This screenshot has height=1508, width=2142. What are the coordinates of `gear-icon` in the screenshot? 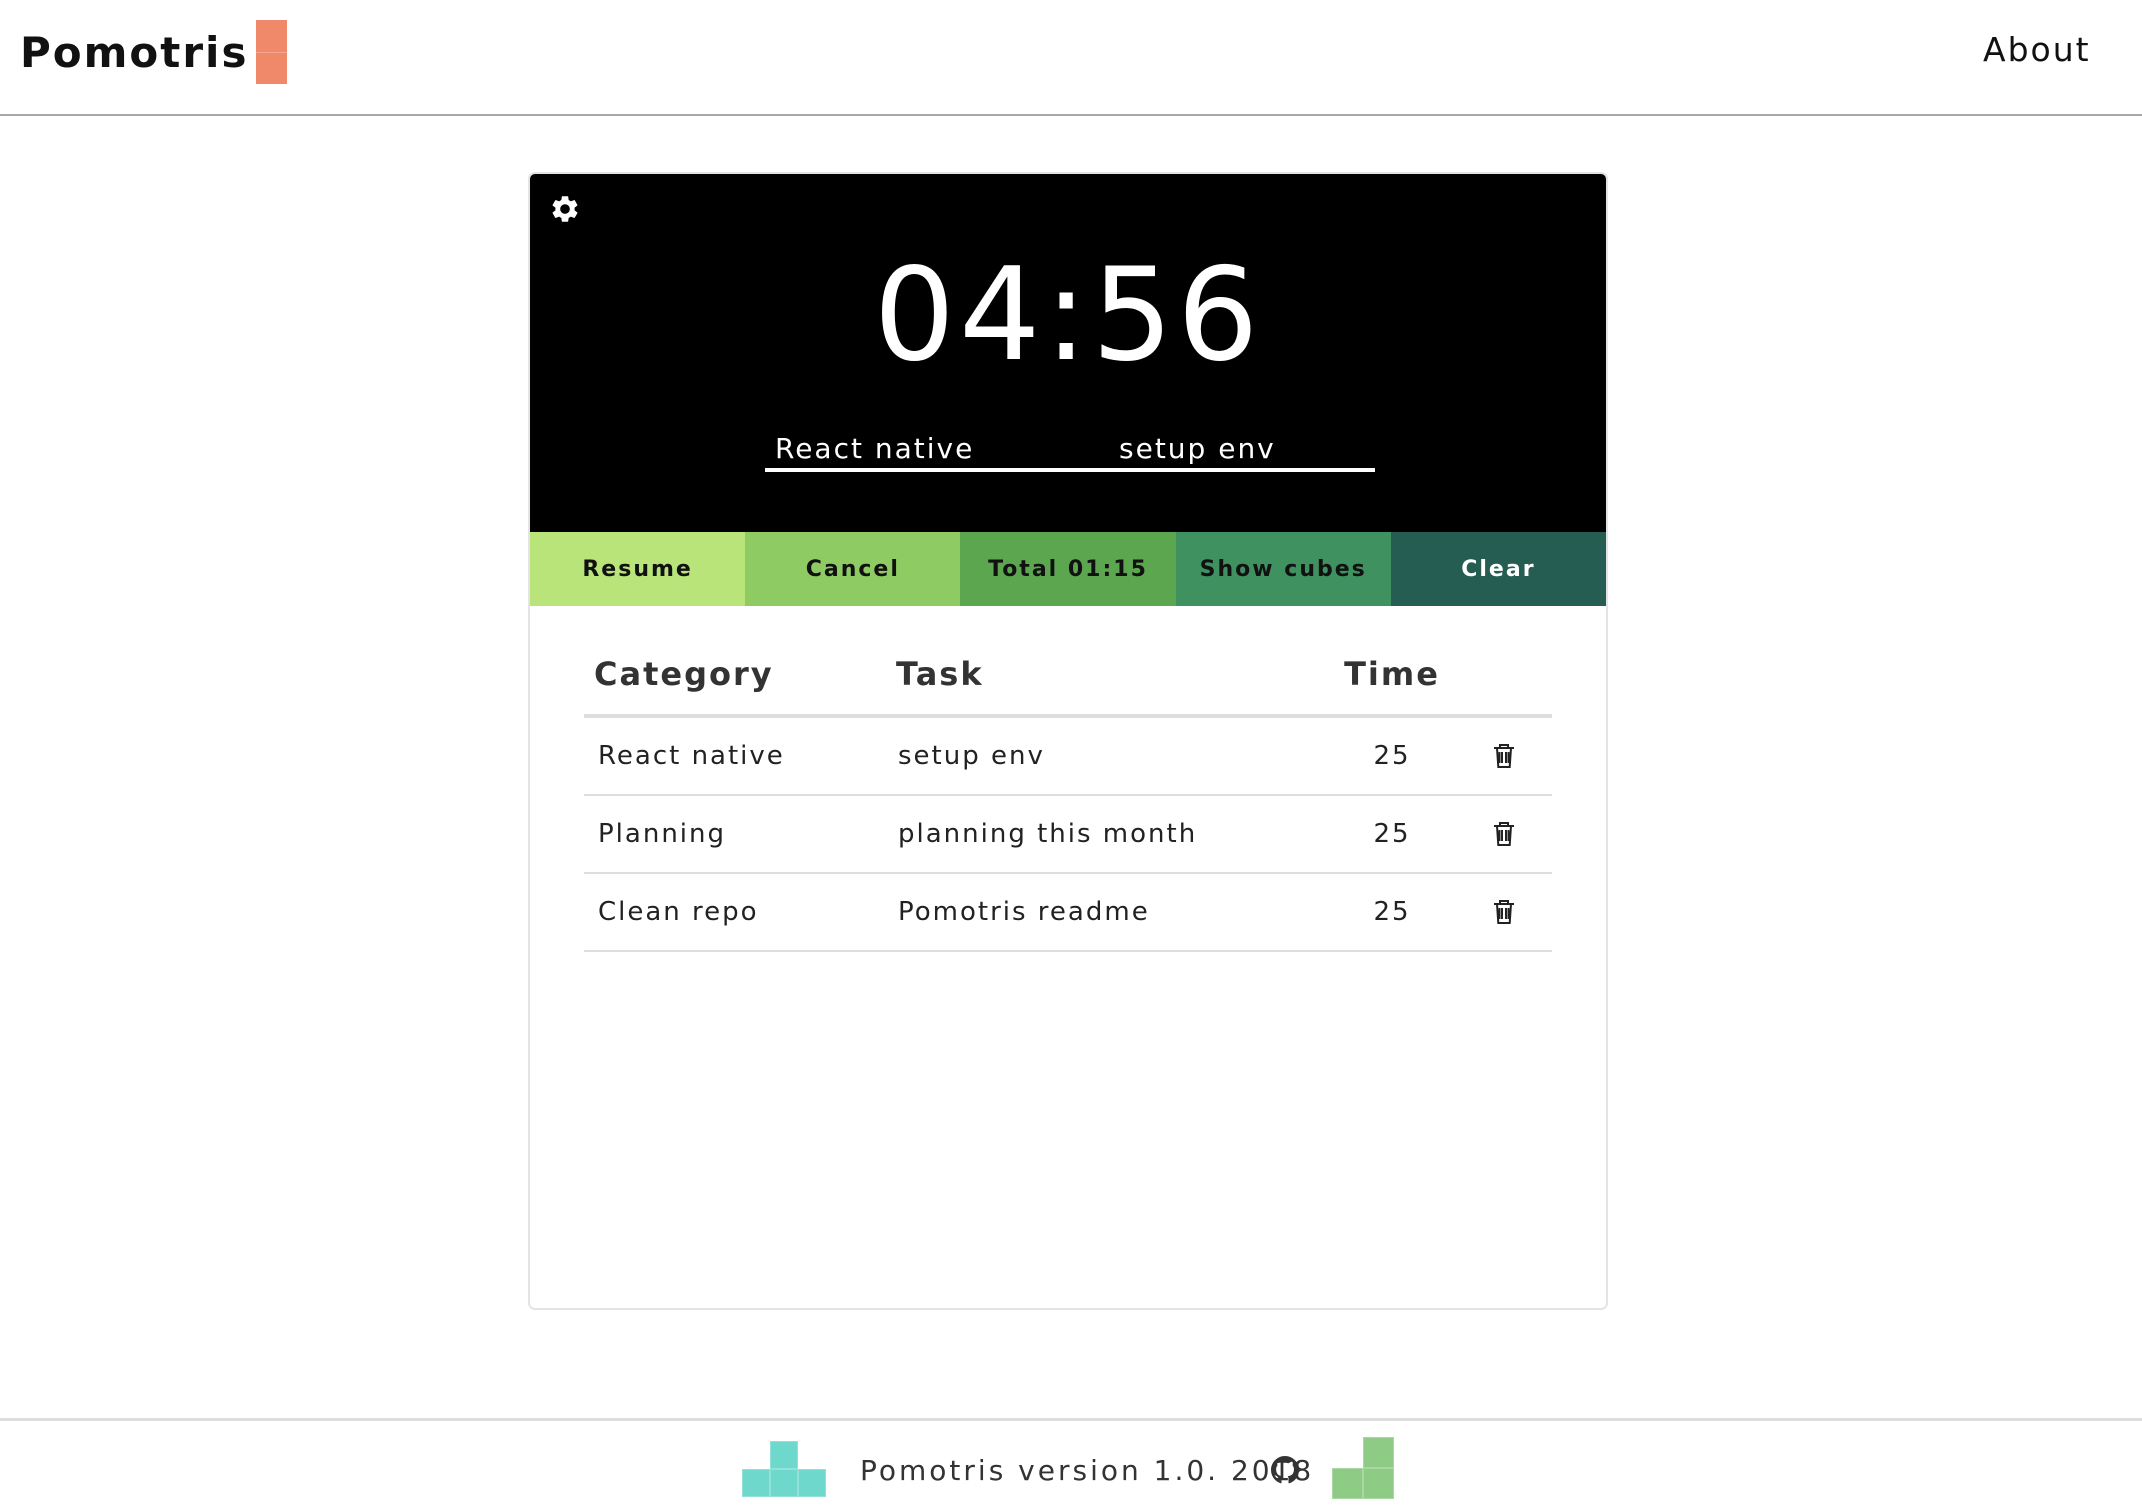 It's located at (565, 209).